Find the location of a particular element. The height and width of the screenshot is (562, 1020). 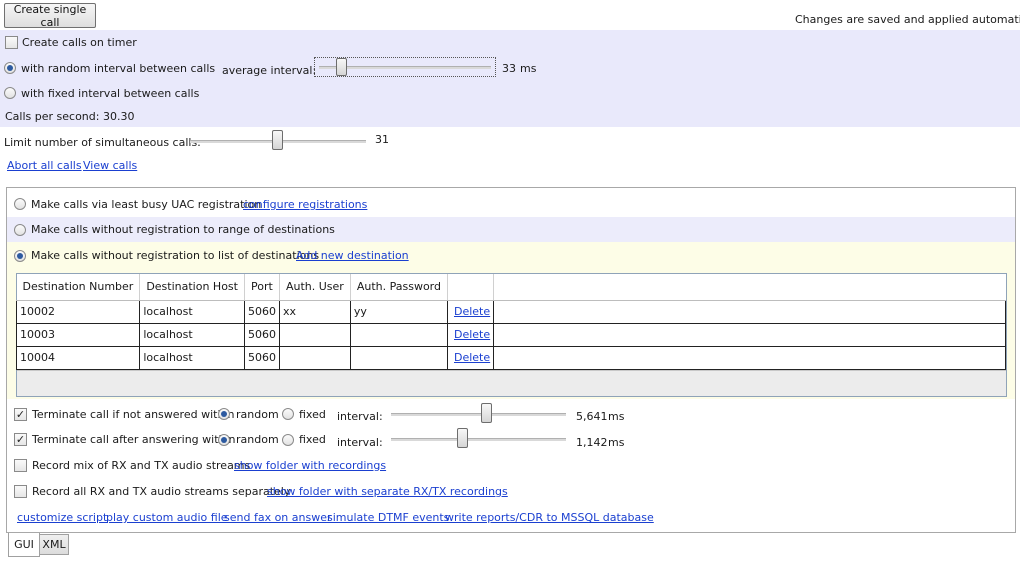

not-answered-interval-label: interval: is located at coordinates (360, 416).